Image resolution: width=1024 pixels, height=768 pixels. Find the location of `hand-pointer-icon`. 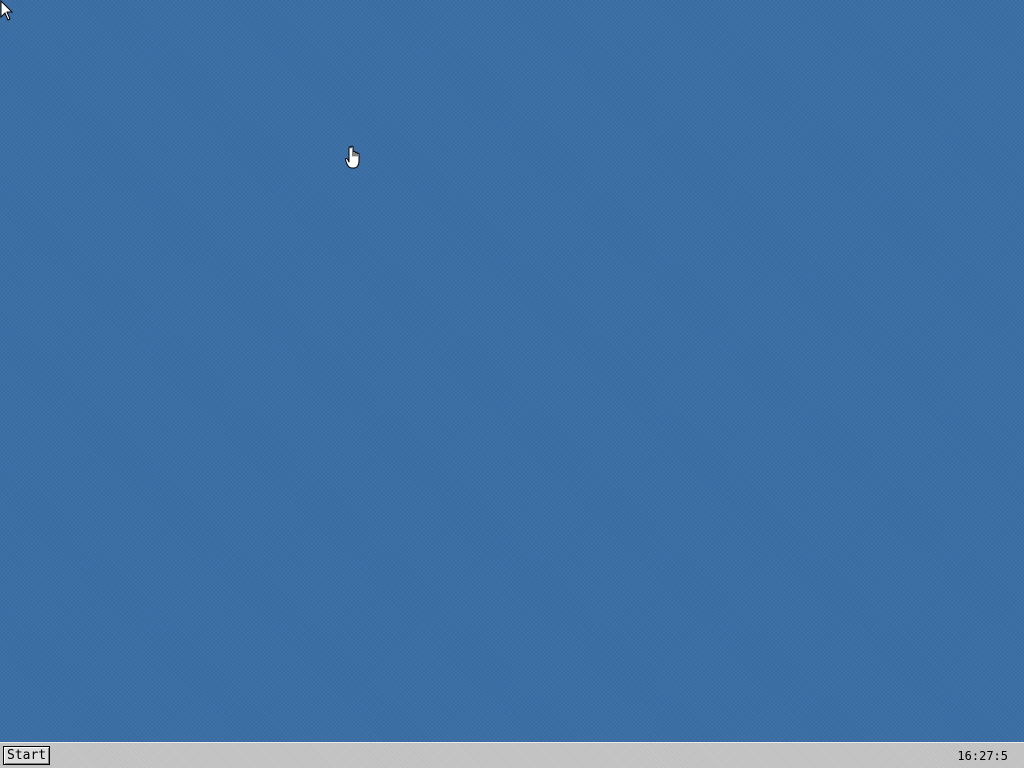

hand-pointer-icon is located at coordinates (352, 157).